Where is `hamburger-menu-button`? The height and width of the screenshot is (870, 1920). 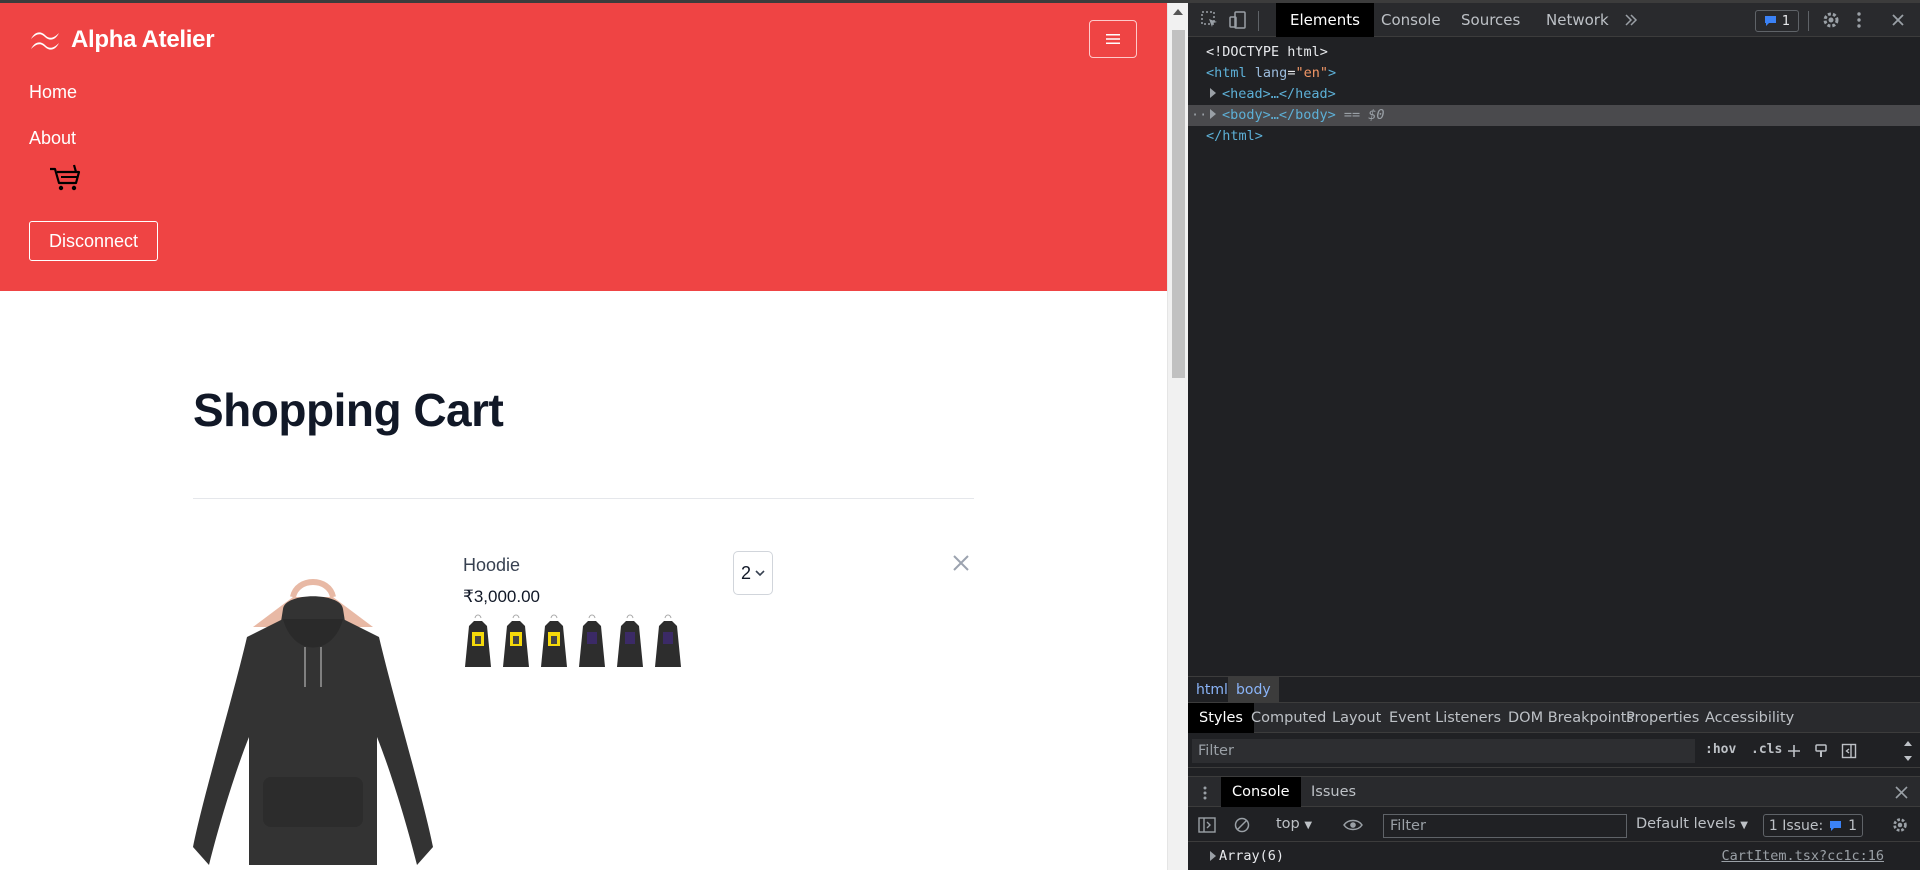
hamburger-menu-button is located at coordinates (1113, 39).